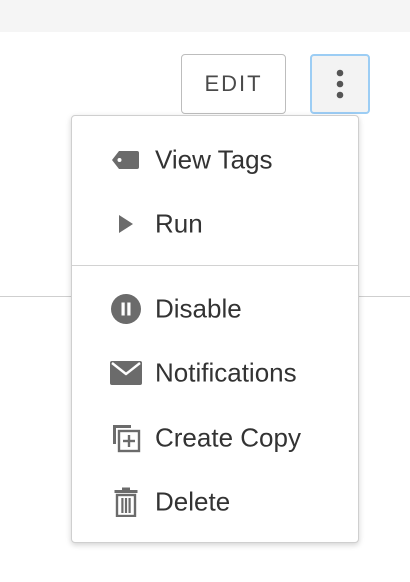  Describe the element at coordinates (126, 438) in the screenshot. I see `copy-icon` at that location.